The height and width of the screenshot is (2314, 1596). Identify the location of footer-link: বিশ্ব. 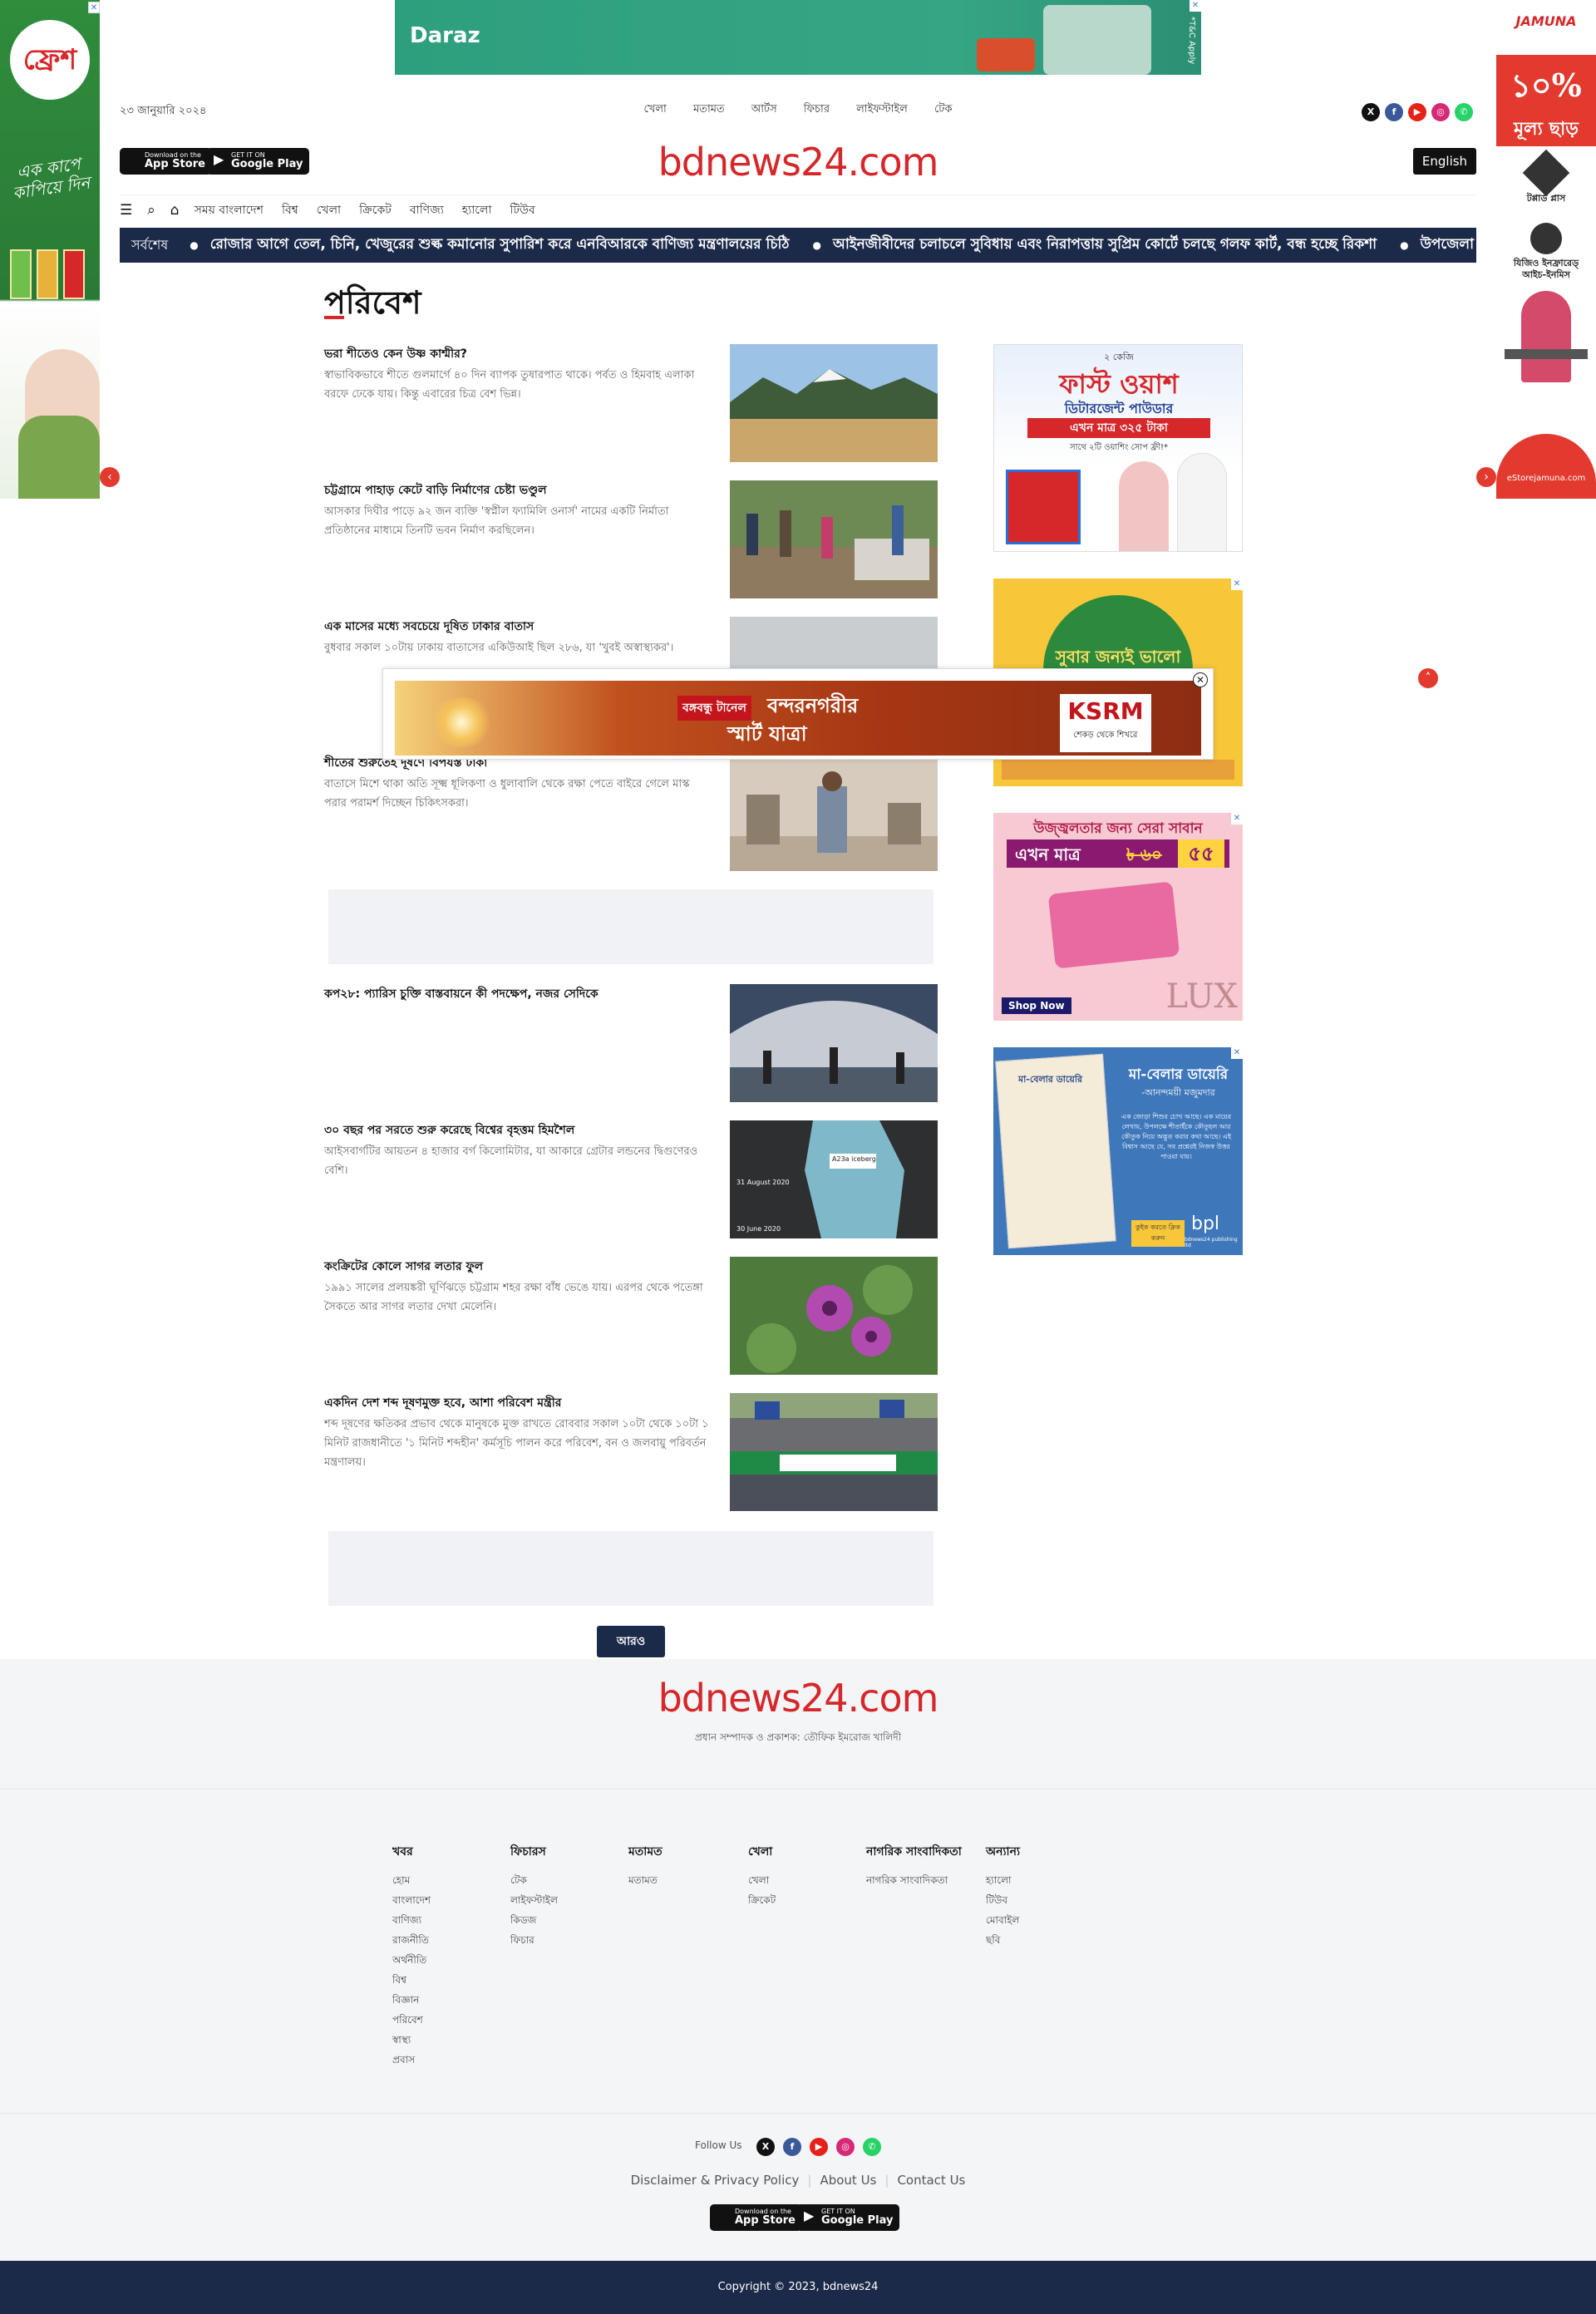
(411, 1980).